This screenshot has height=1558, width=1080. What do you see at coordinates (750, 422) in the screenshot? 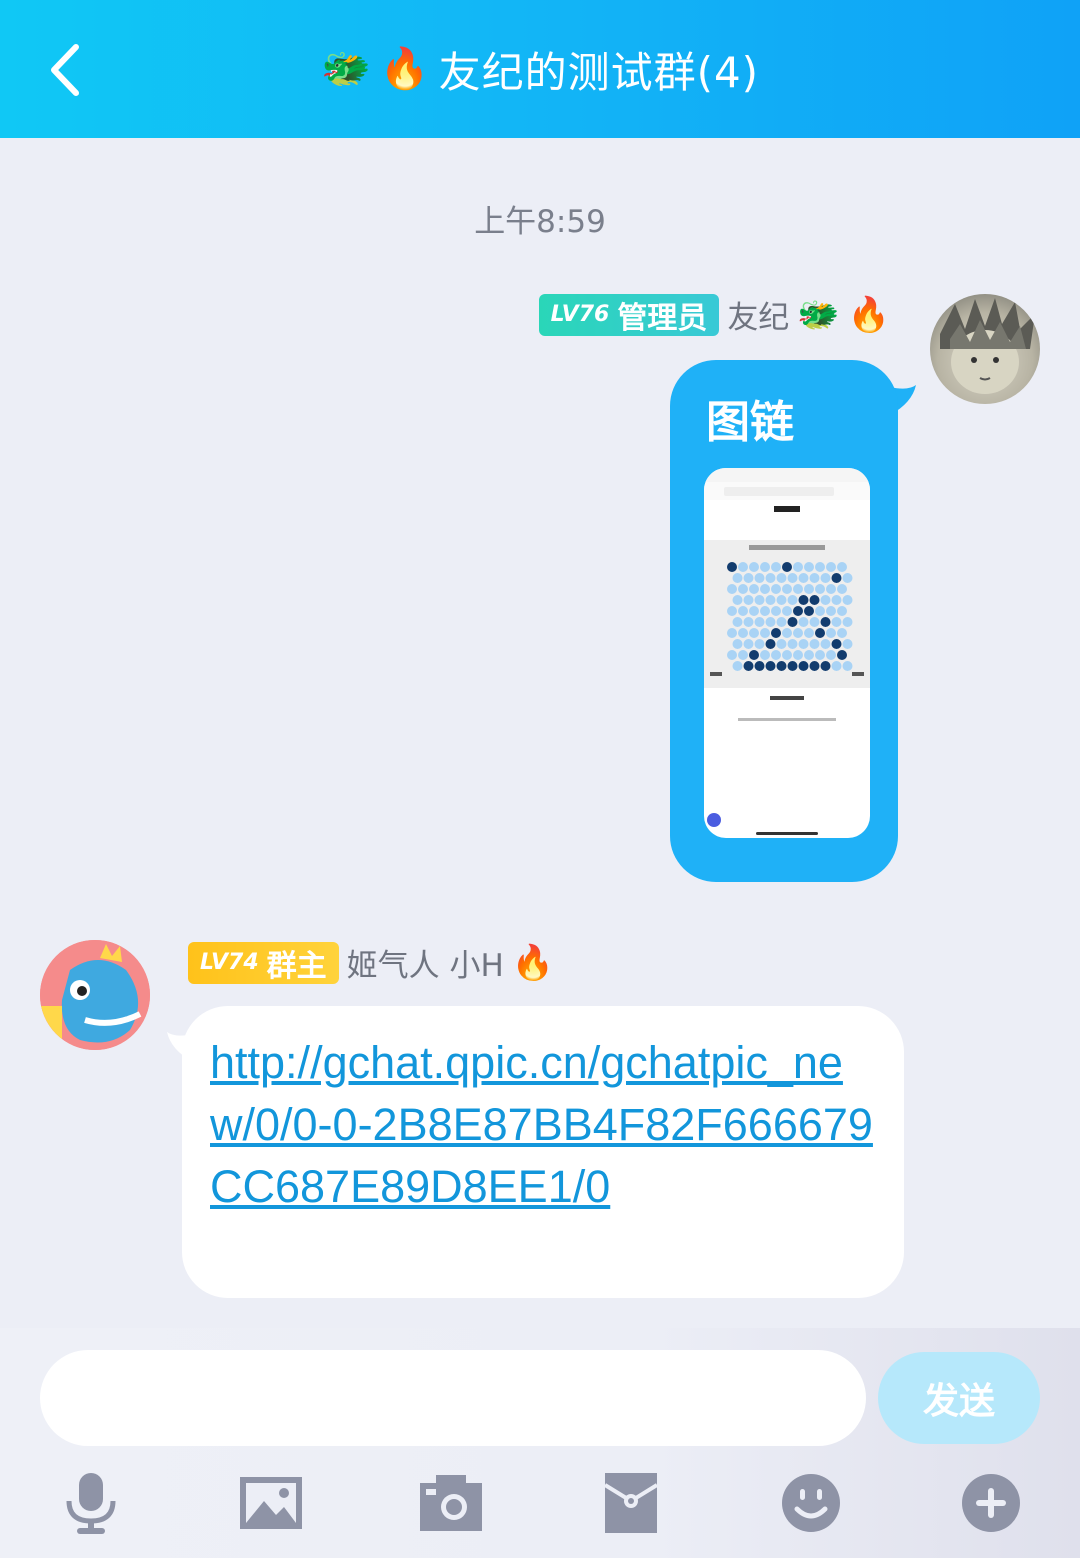
I see `message-text: 图链` at bounding box center [750, 422].